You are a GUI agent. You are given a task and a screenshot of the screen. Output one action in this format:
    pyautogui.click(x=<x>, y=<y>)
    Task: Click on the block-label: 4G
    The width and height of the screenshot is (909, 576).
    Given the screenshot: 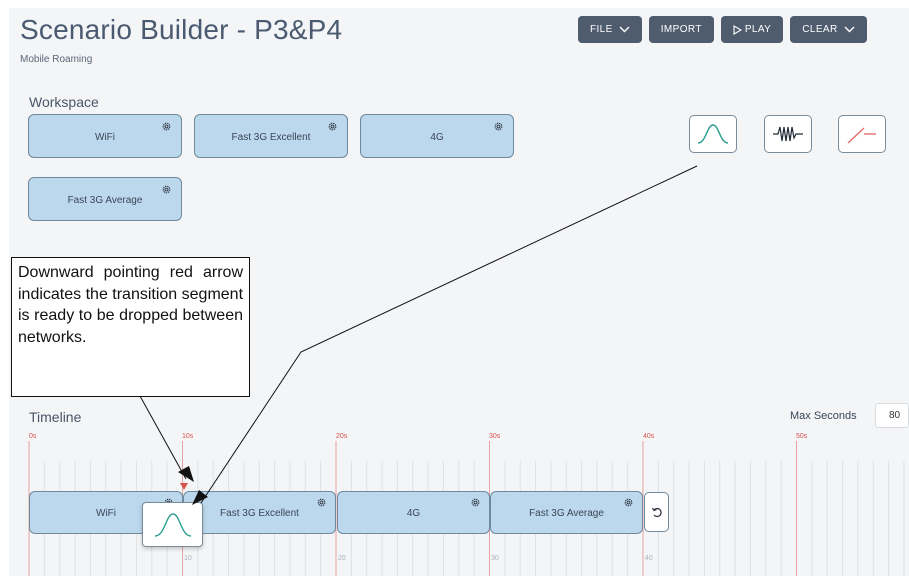 What is the action you would take?
    pyautogui.click(x=413, y=513)
    